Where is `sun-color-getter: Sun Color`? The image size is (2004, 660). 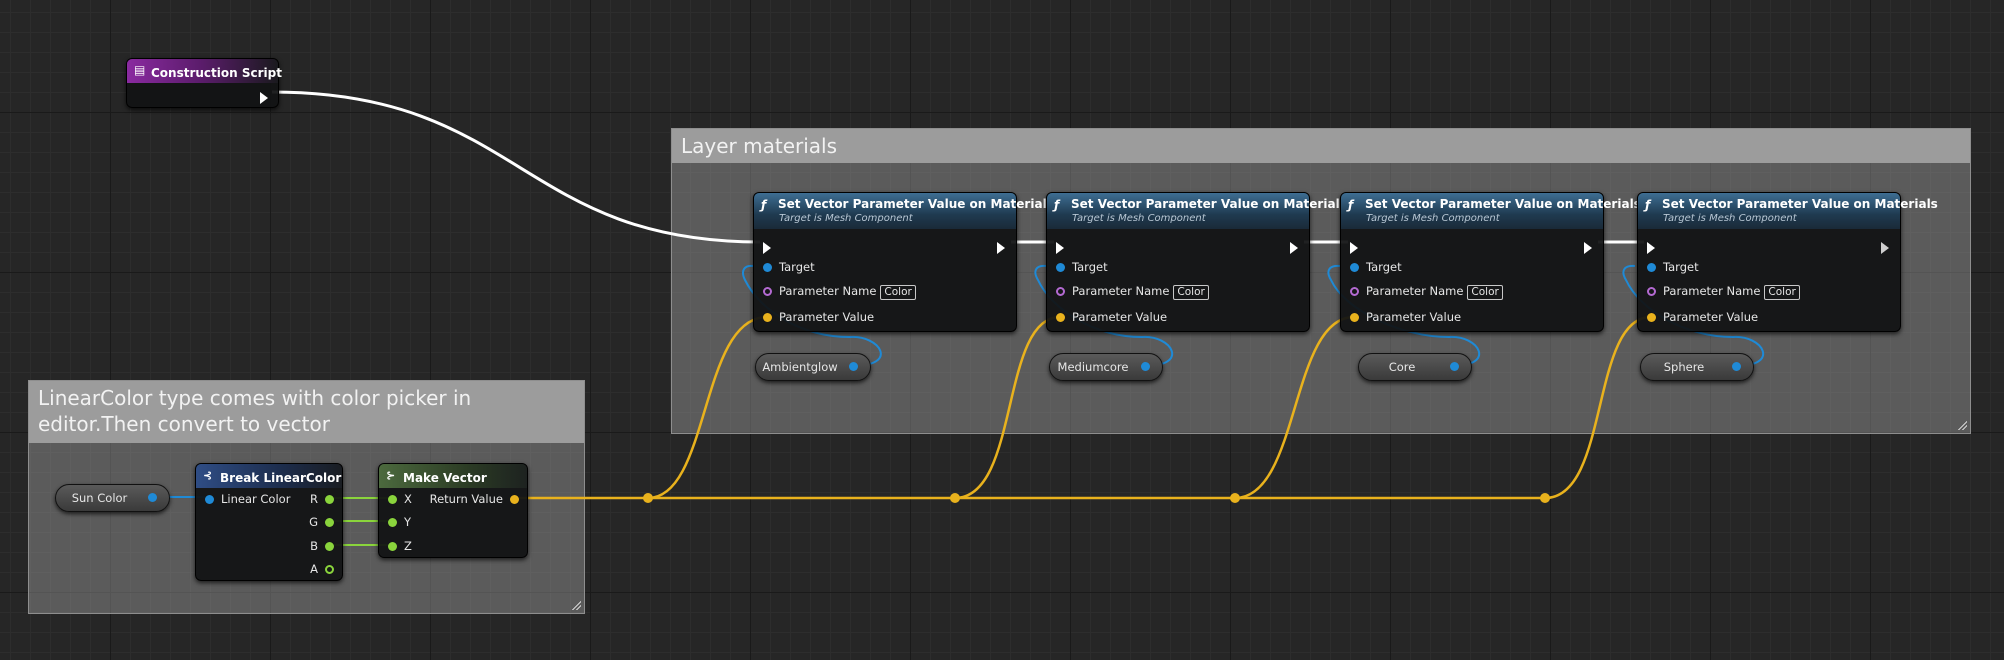
sun-color-getter: Sun Color is located at coordinates (112, 498).